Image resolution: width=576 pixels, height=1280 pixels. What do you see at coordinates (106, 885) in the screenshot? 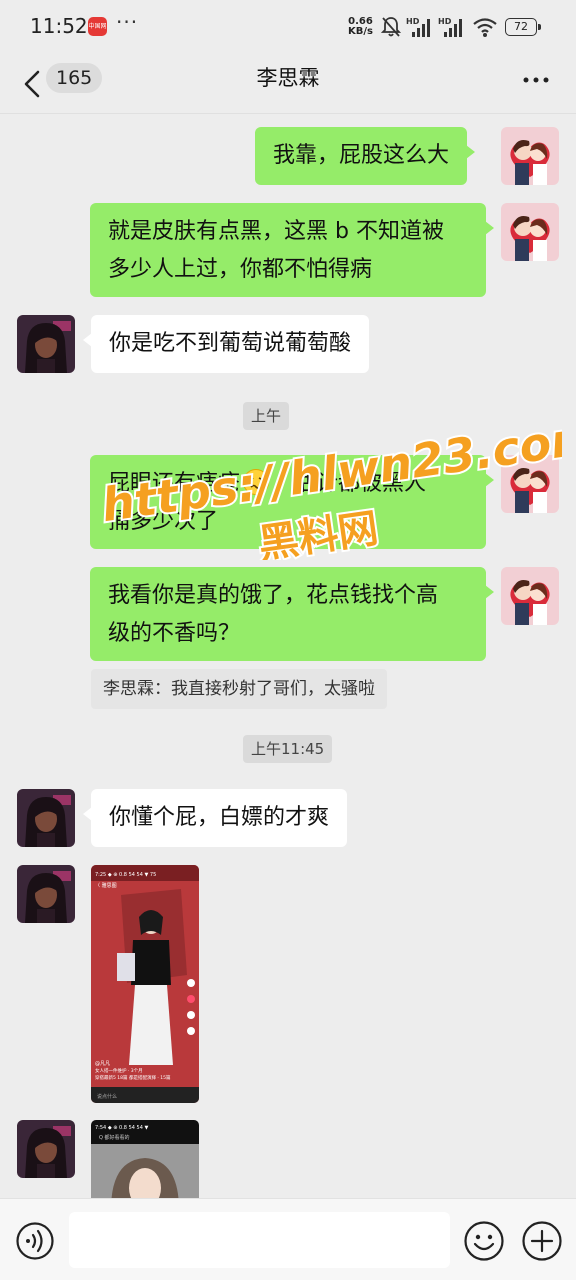
I see `svg-text: 〈 雅思图` at bounding box center [106, 885].